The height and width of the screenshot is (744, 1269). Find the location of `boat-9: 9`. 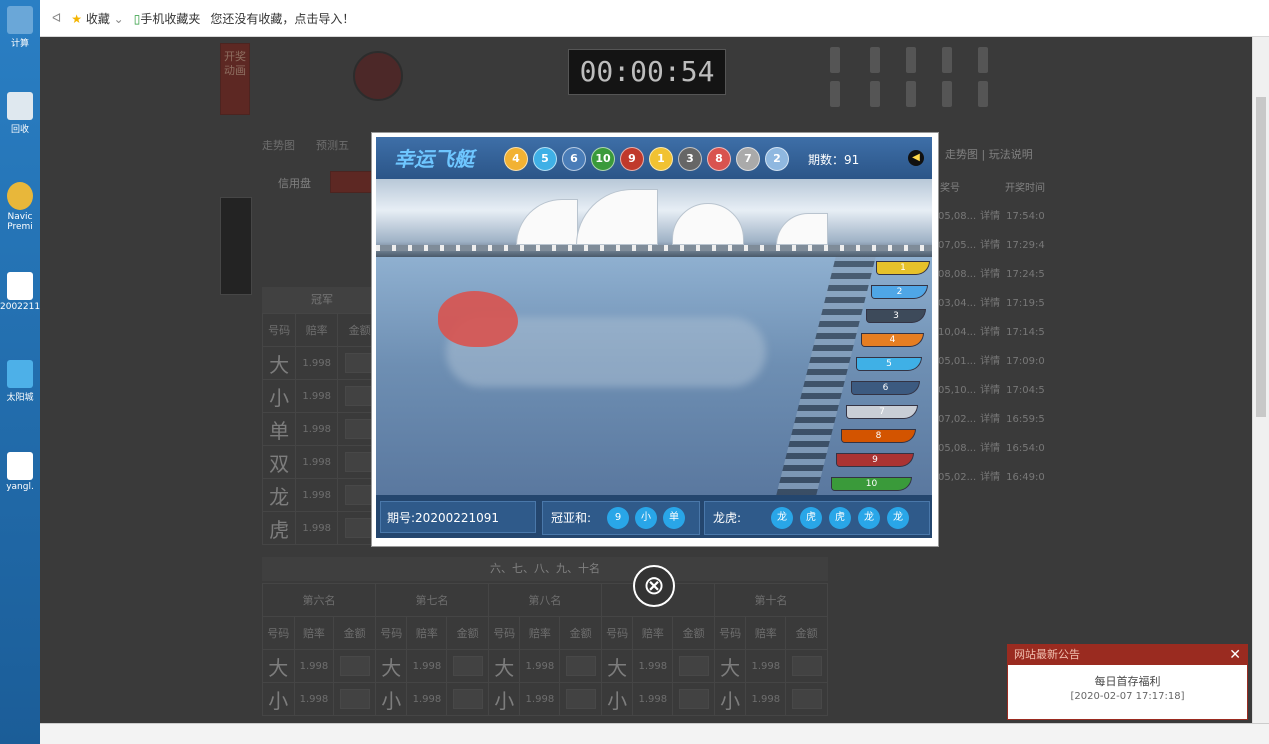

boat-9: 9 is located at coordinates (875, 460).